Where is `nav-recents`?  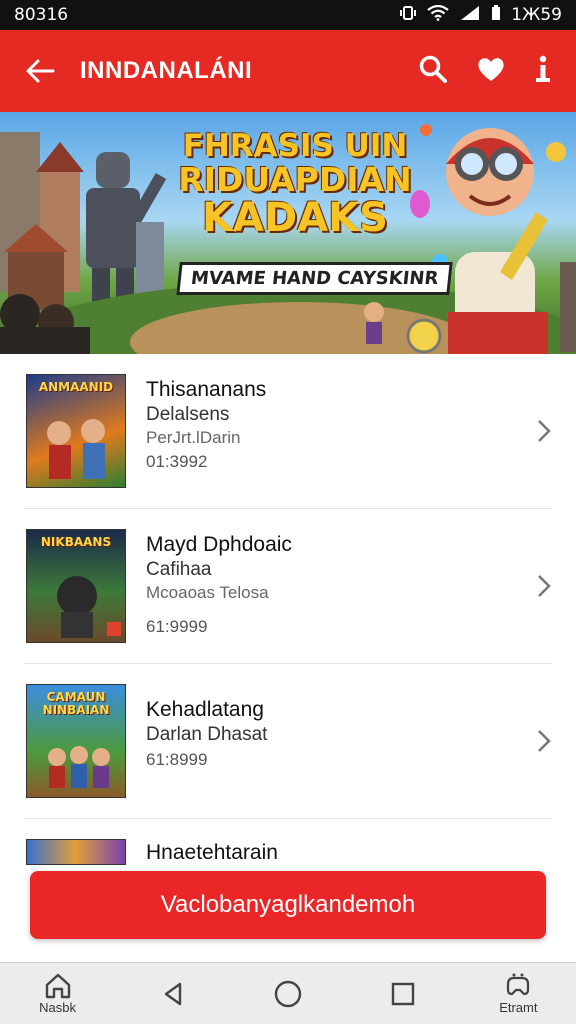
nav-recents is located at coordinates (403, 994).